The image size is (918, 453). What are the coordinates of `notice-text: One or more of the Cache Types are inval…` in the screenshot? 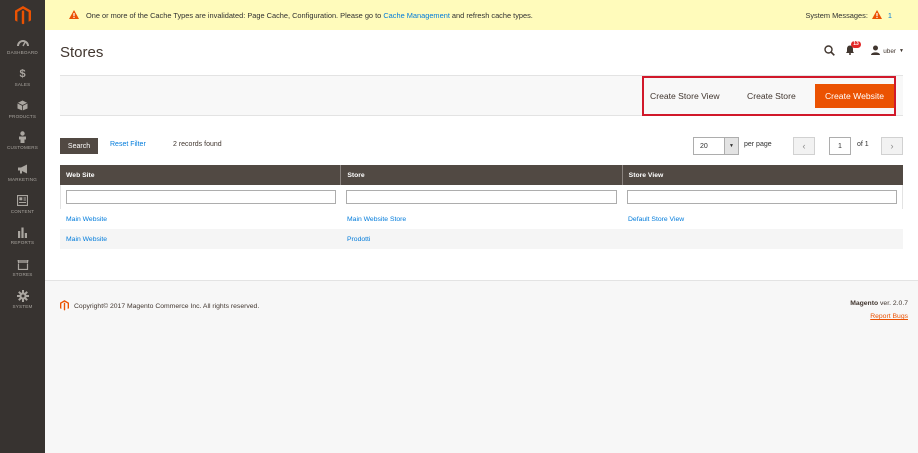 It's located at (309, 15).